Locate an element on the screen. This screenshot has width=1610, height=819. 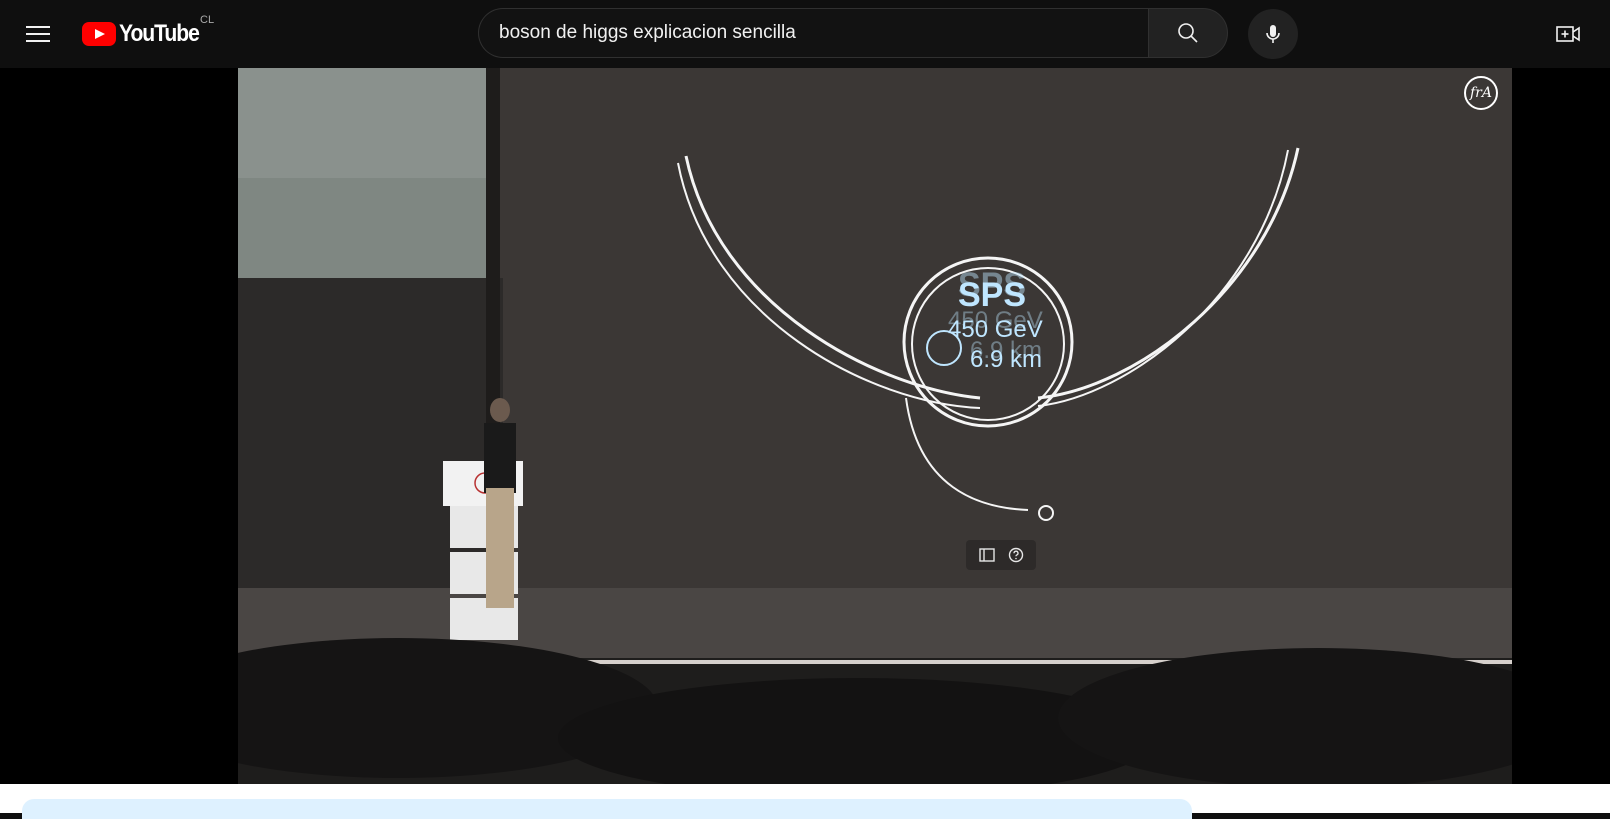
youtube-play-icon is located at coordinates (99, 34).